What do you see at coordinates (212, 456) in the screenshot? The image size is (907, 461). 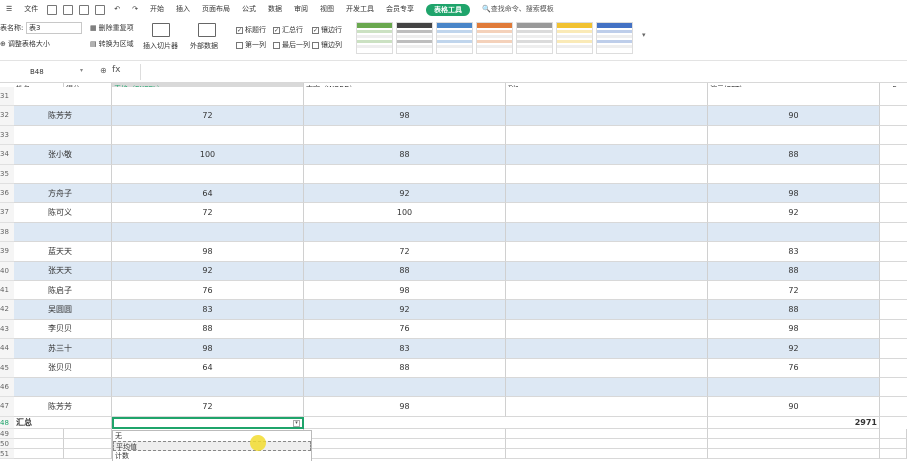 I see `dropdown-option: 计数` at bounding box center [212, 456].